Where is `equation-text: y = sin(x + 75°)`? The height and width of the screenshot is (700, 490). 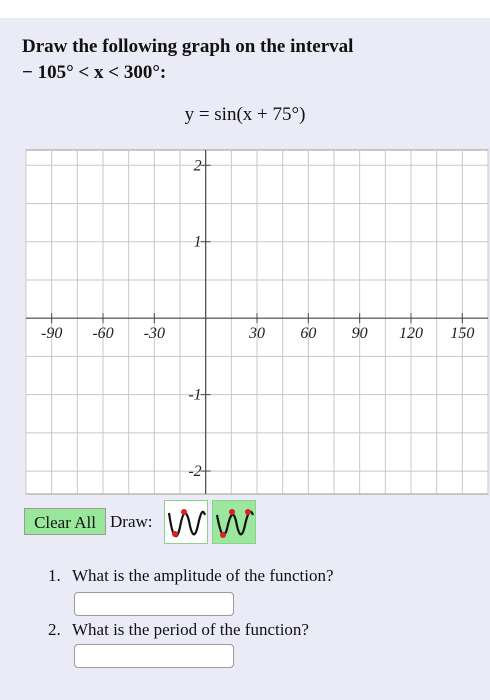
equation-text: y = sin(x + 75°) is located at coordinates (245, 114).